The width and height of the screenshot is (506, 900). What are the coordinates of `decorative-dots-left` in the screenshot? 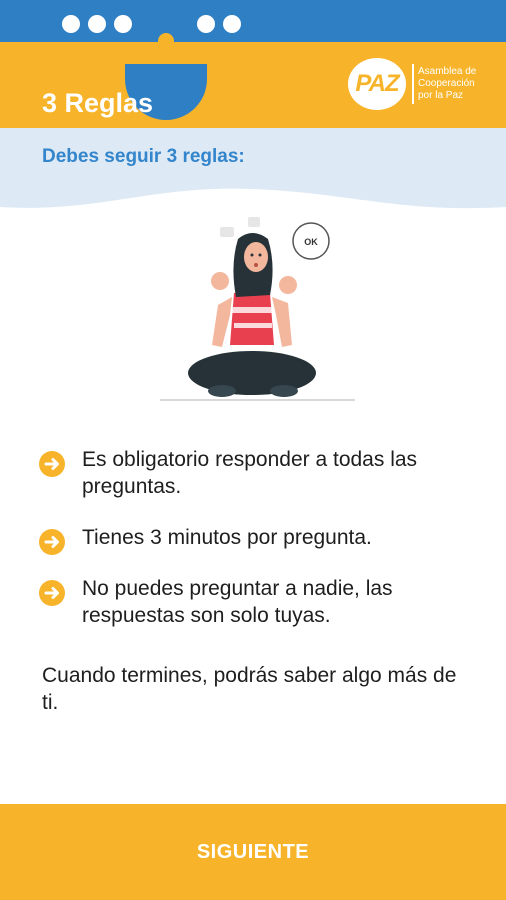 It's located at (97, 24).